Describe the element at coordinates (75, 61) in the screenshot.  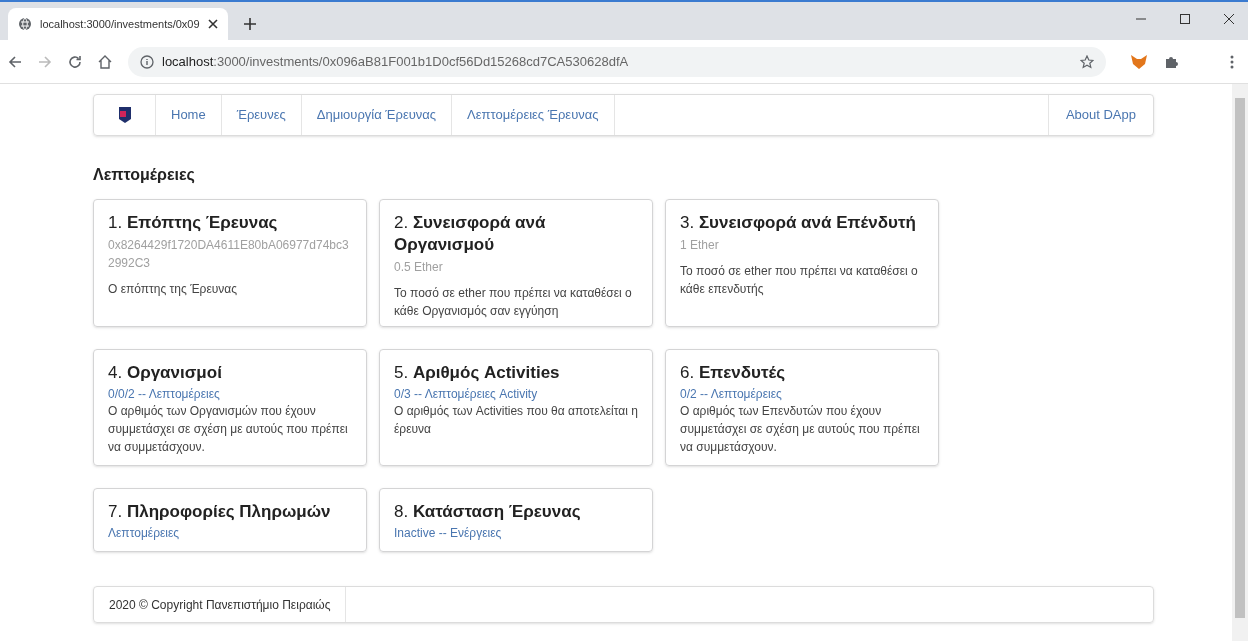
I see `reload-icon` at that location.